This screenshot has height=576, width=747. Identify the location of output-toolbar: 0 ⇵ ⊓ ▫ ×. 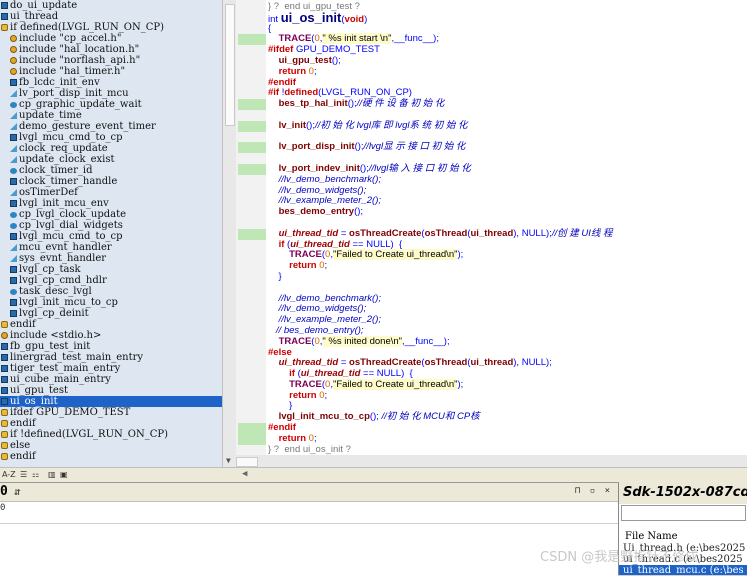
(309, 492).